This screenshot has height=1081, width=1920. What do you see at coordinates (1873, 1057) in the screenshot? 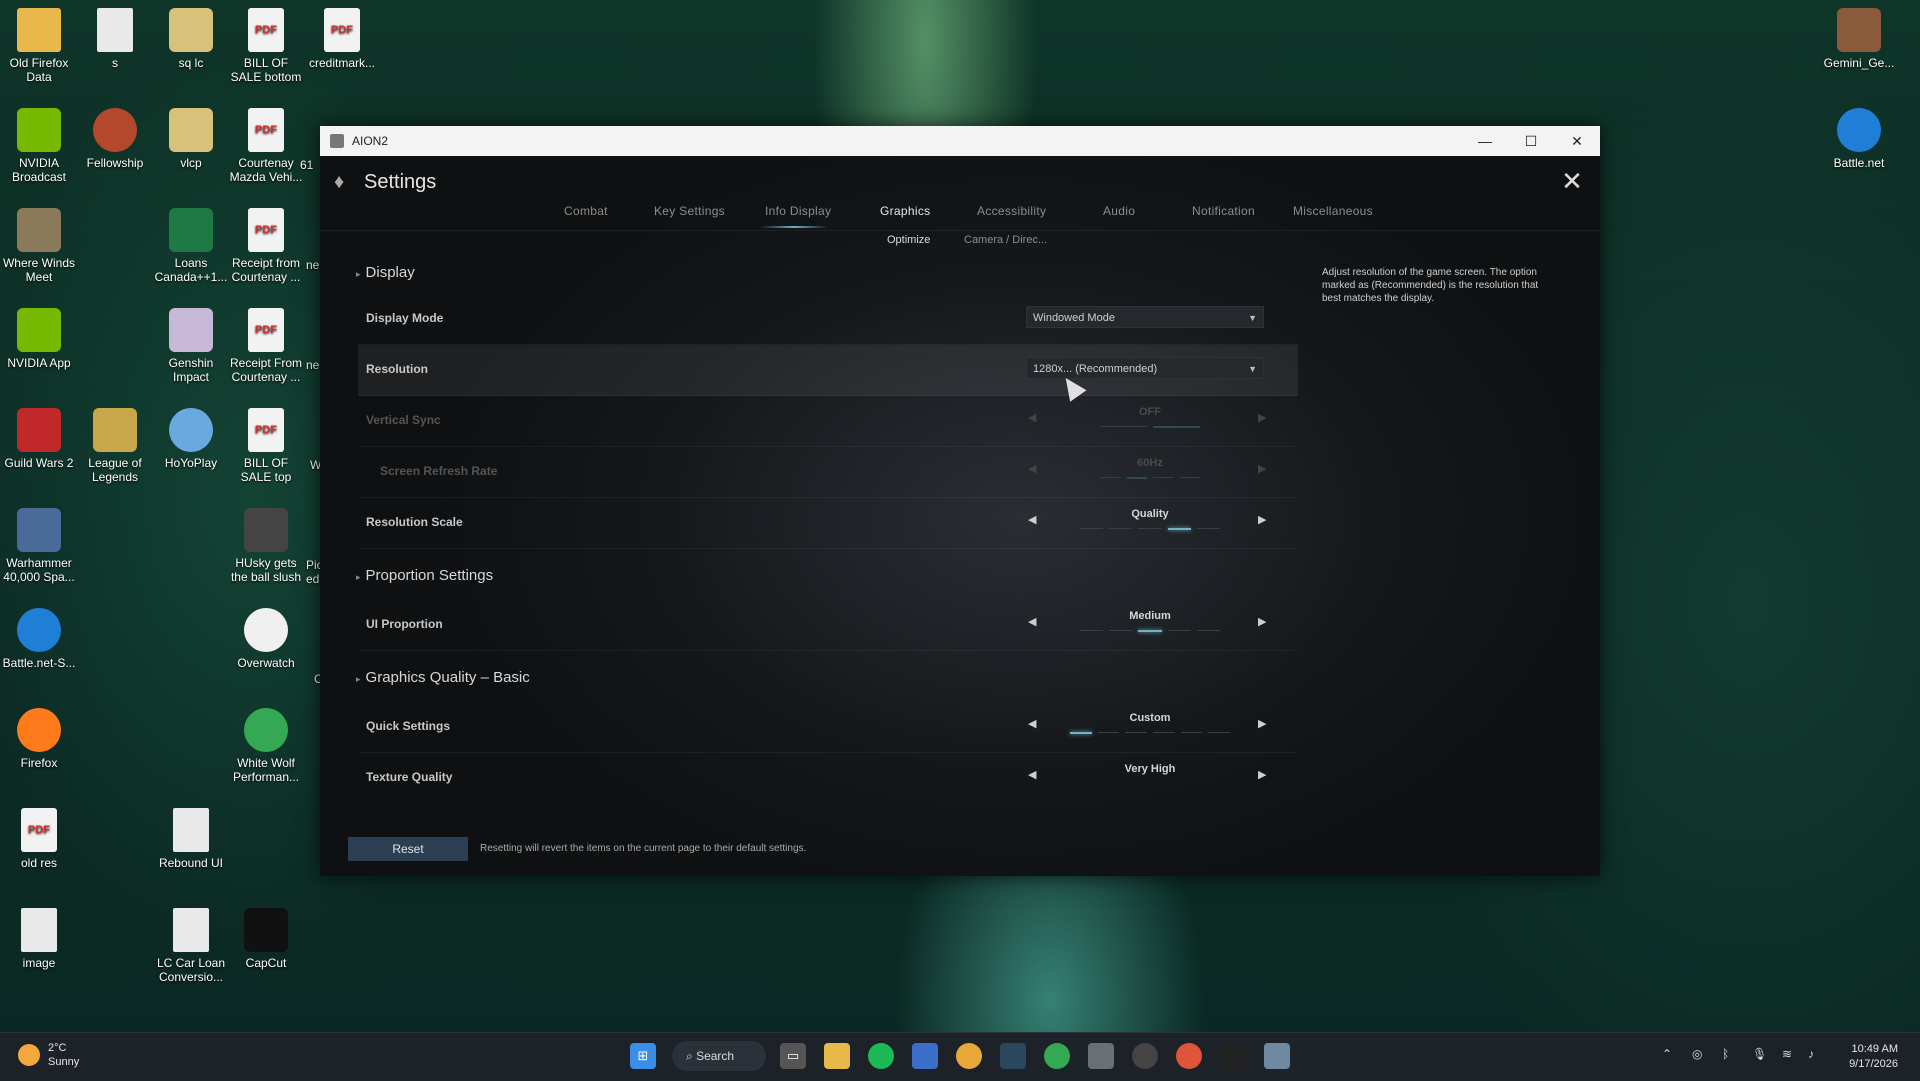
I see `taskbar-clock: 10:49 AM 9/17/2026` at bounding box center [1873, 1057].